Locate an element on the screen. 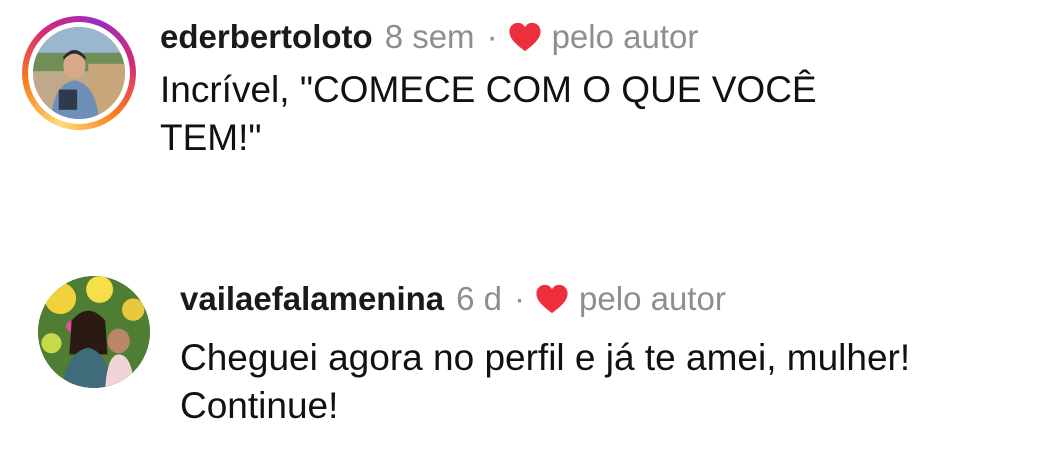  comment-meta: ederbertoloto 8 sem · pelo autor is located at coordinates (429, 37).